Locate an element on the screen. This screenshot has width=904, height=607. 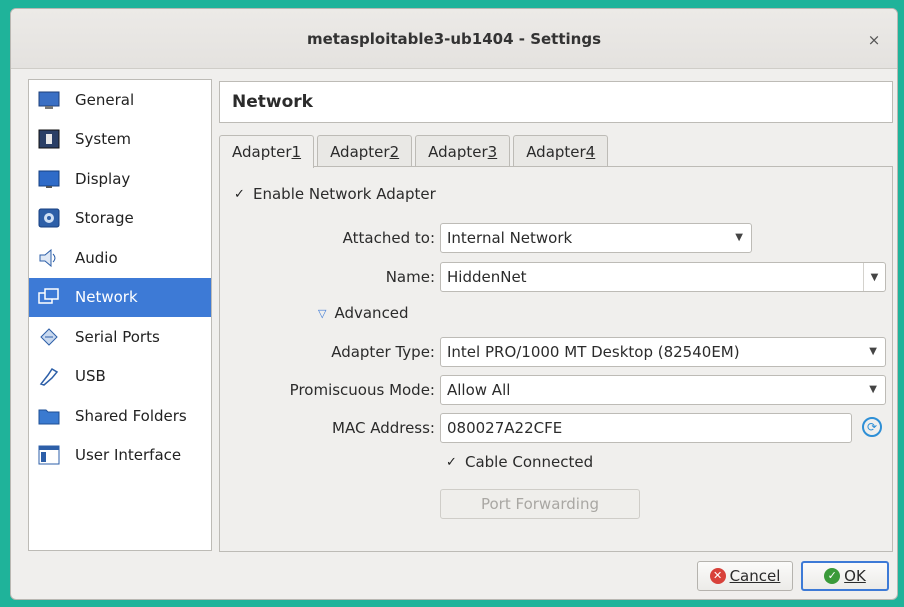
tab-adapter-4: Adapter 4 is located at coordinates (561, 151).